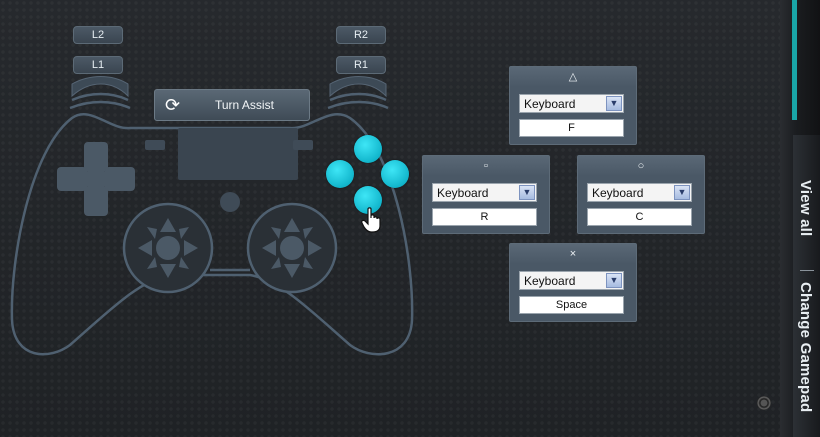  I want to click on circle-face-button, so click(395, 174).